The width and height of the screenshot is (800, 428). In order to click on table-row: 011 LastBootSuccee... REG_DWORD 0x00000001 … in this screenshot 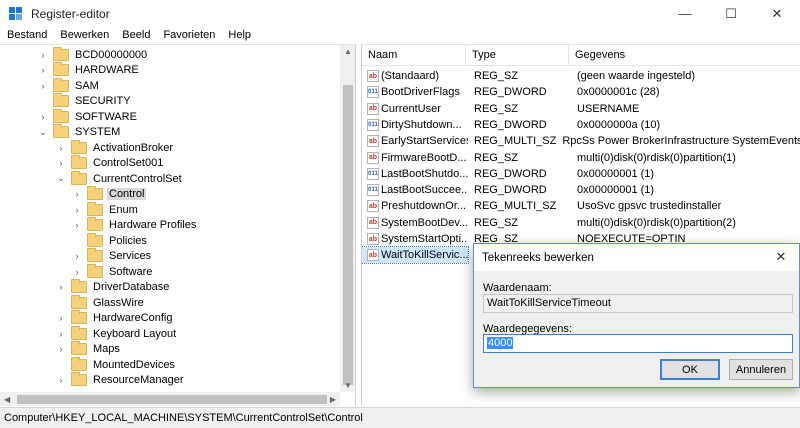, I will do `click(581, 190)`.